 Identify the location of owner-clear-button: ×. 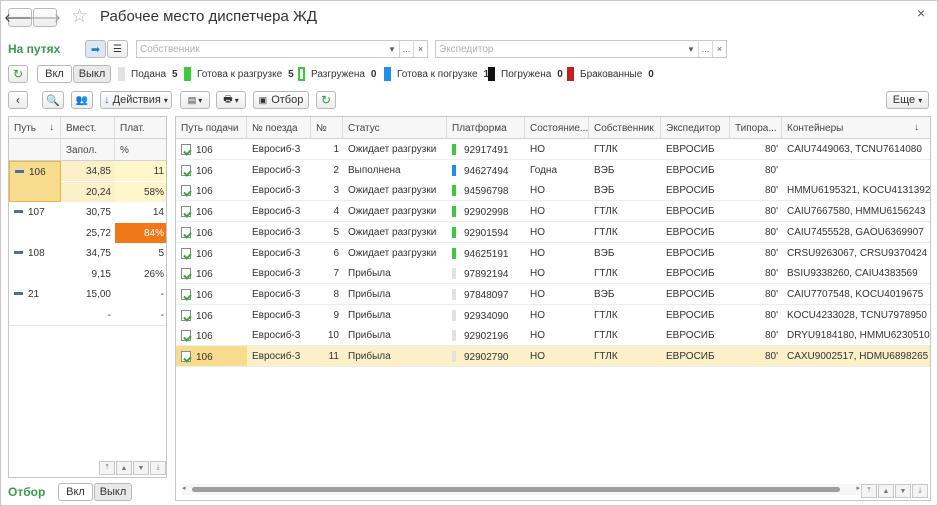
(420, 49).